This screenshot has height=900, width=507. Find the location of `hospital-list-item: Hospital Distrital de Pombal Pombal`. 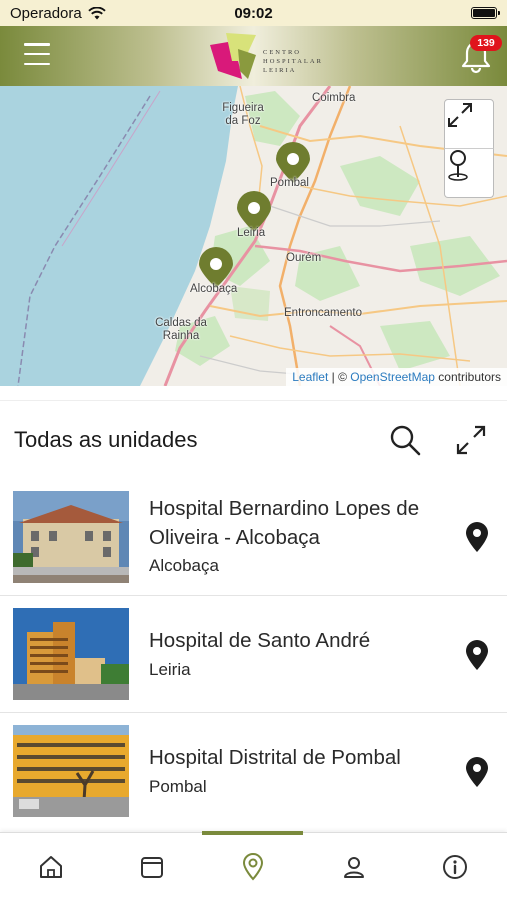

hospital-list-item: Hospital Distrital de Pombal Pombal is located at coordinates (253, 771).